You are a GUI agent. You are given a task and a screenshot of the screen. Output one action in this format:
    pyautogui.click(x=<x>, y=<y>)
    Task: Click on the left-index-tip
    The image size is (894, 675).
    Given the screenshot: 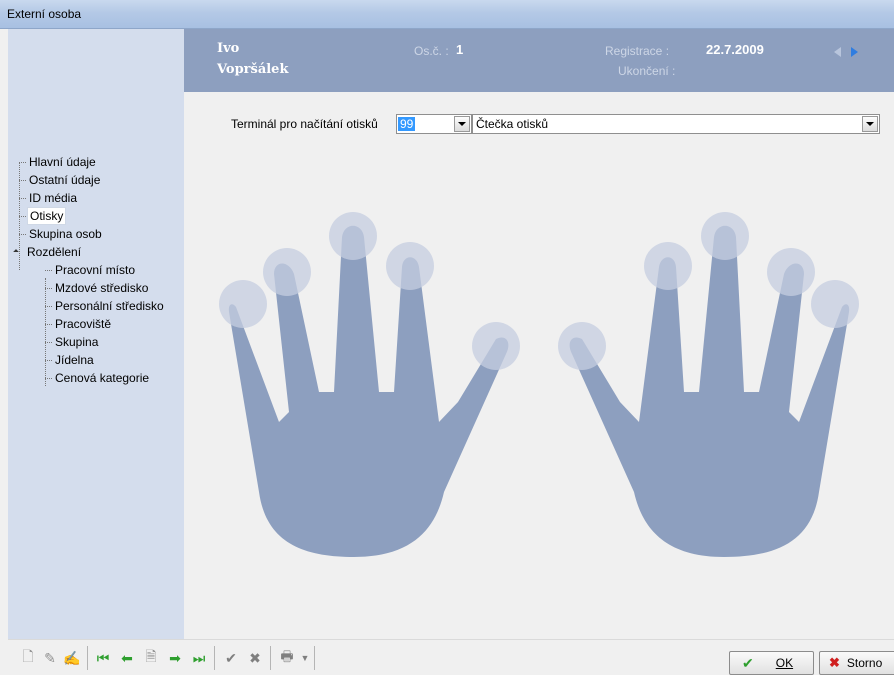 What is the action you would take?
    pyautogui.click(x=410, y=266)
    